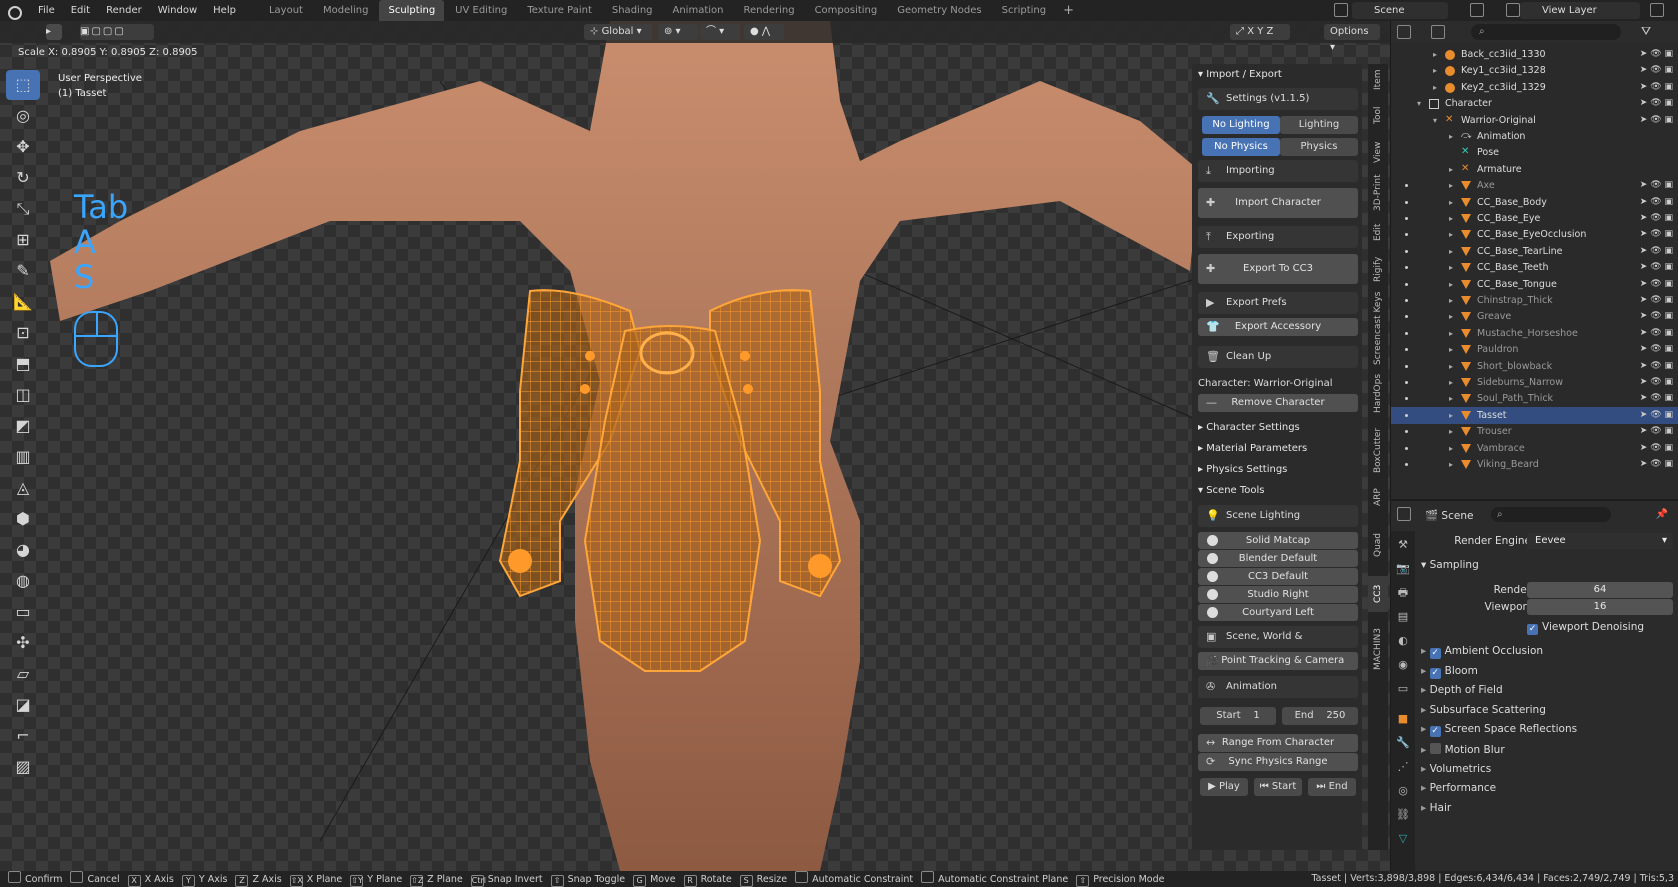  I want to click on sampling-header: ▾ Sampling, so click(1547, 565).